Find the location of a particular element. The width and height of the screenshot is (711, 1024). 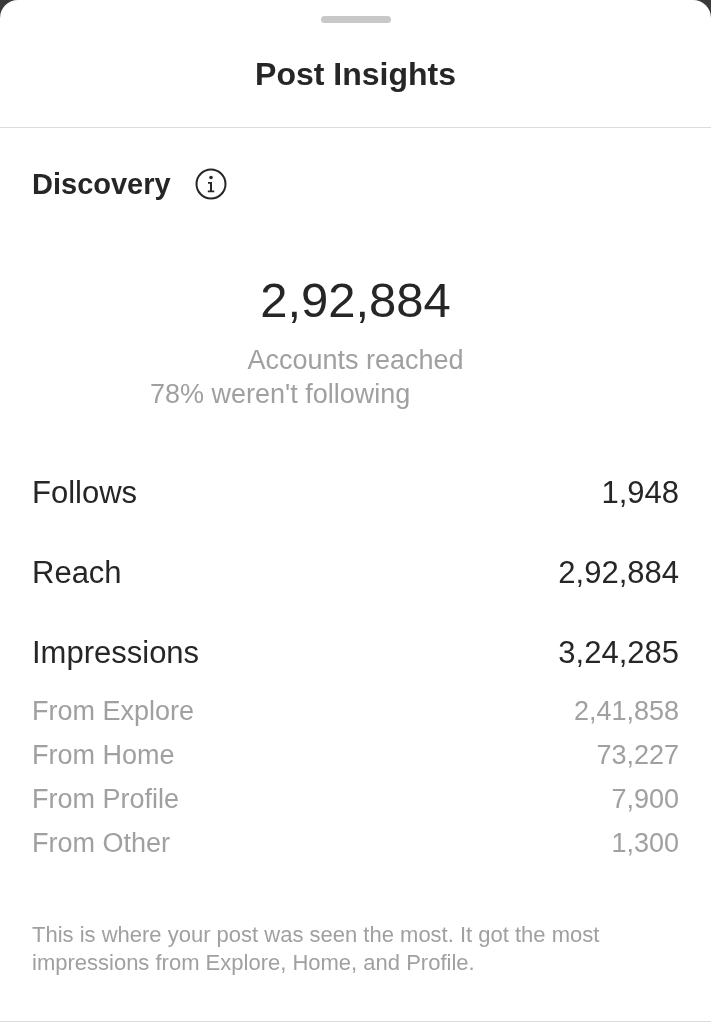

section-title: Discovery is located at coordinates (101, 184).